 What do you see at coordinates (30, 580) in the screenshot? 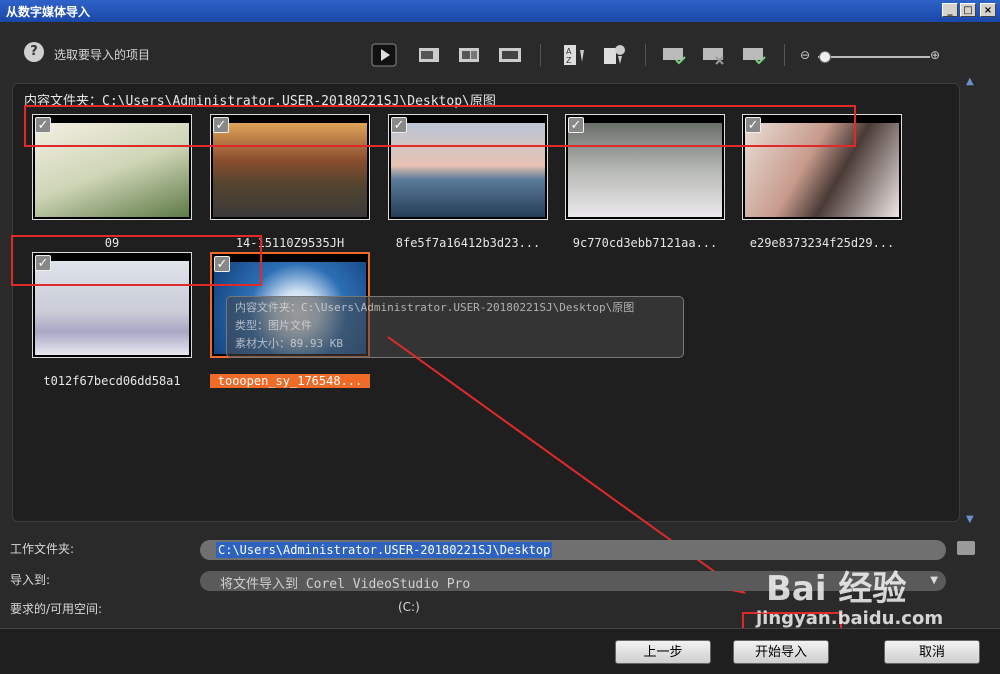
I see `import-to-label: 导入到:` at bounding box center [30, 580].